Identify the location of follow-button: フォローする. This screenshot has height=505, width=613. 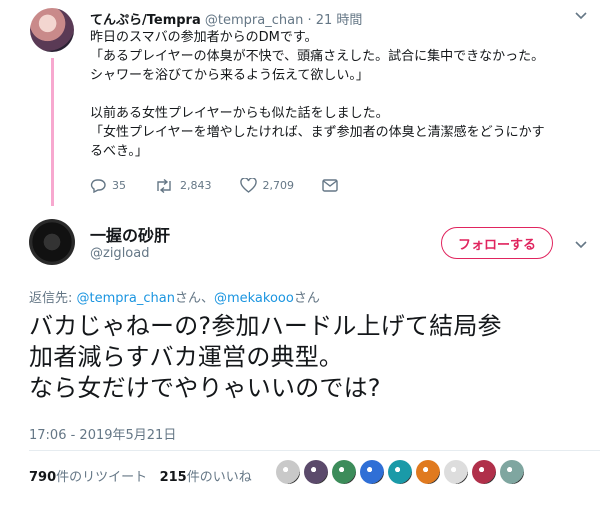
(497, 243).